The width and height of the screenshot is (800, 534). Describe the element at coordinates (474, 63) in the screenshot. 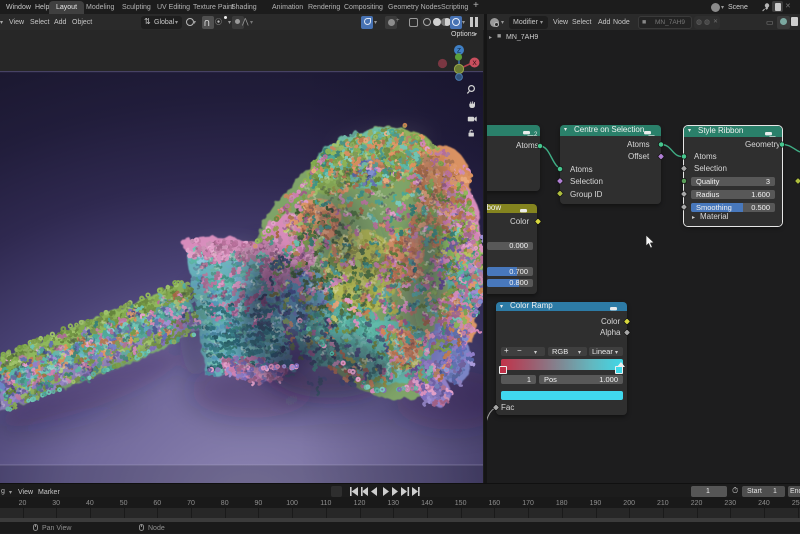

I see `svg-text: X` at that location.